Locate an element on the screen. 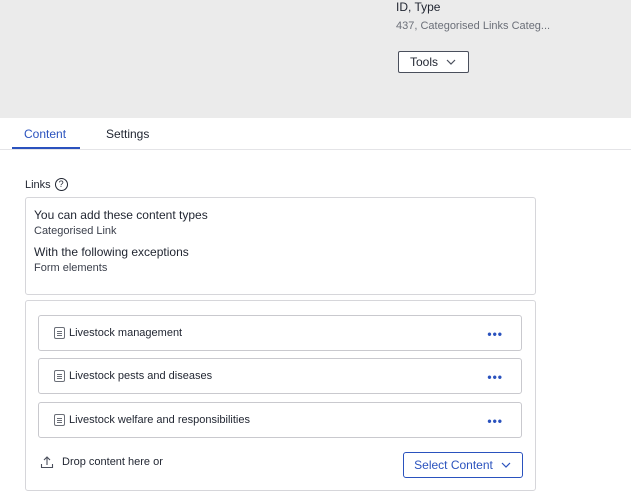 The image size is (631, 498). allowed-types-value: Categorised Link is located at coordinates (75, 231).